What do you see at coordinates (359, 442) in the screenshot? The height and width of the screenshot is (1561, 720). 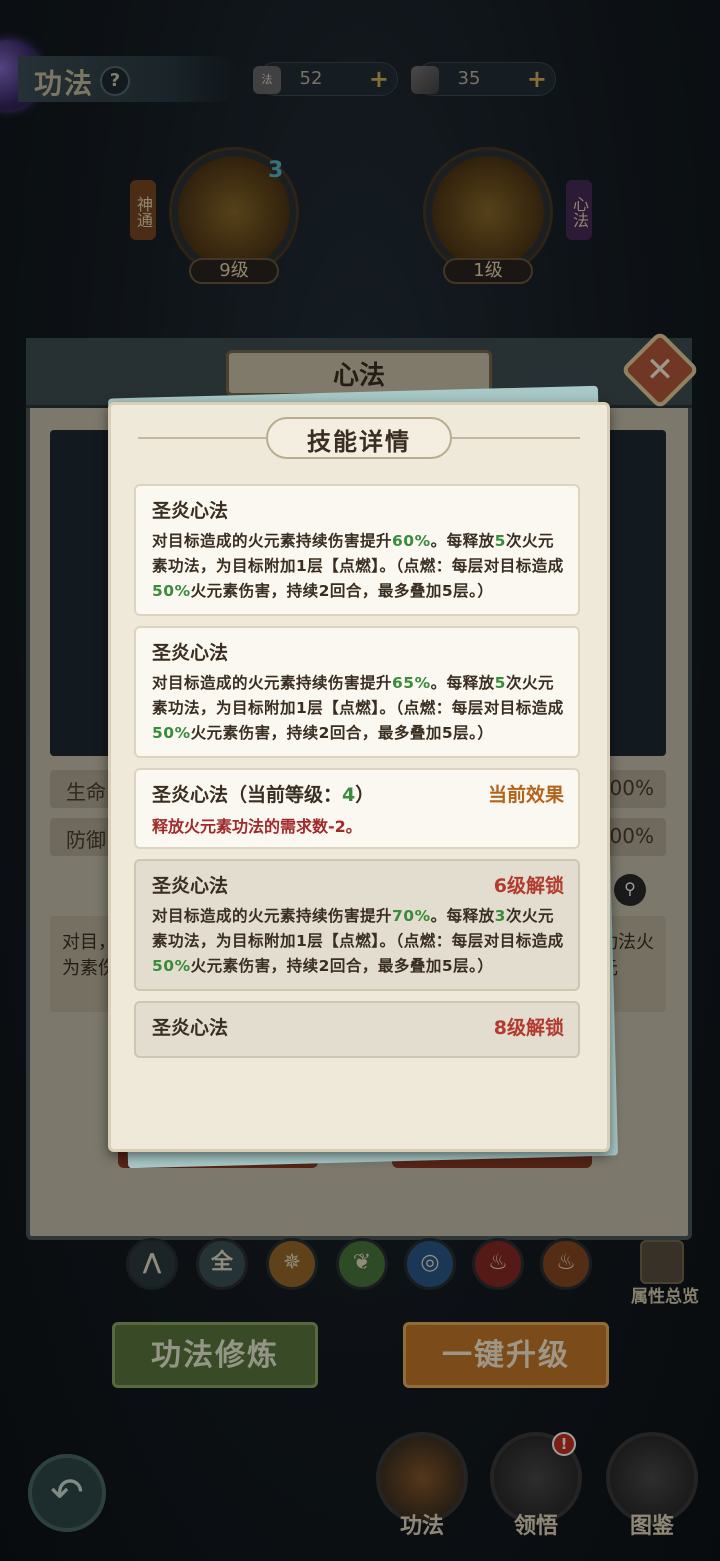 I see `modal-title: 技能详情` at bounding box center [359, 442].